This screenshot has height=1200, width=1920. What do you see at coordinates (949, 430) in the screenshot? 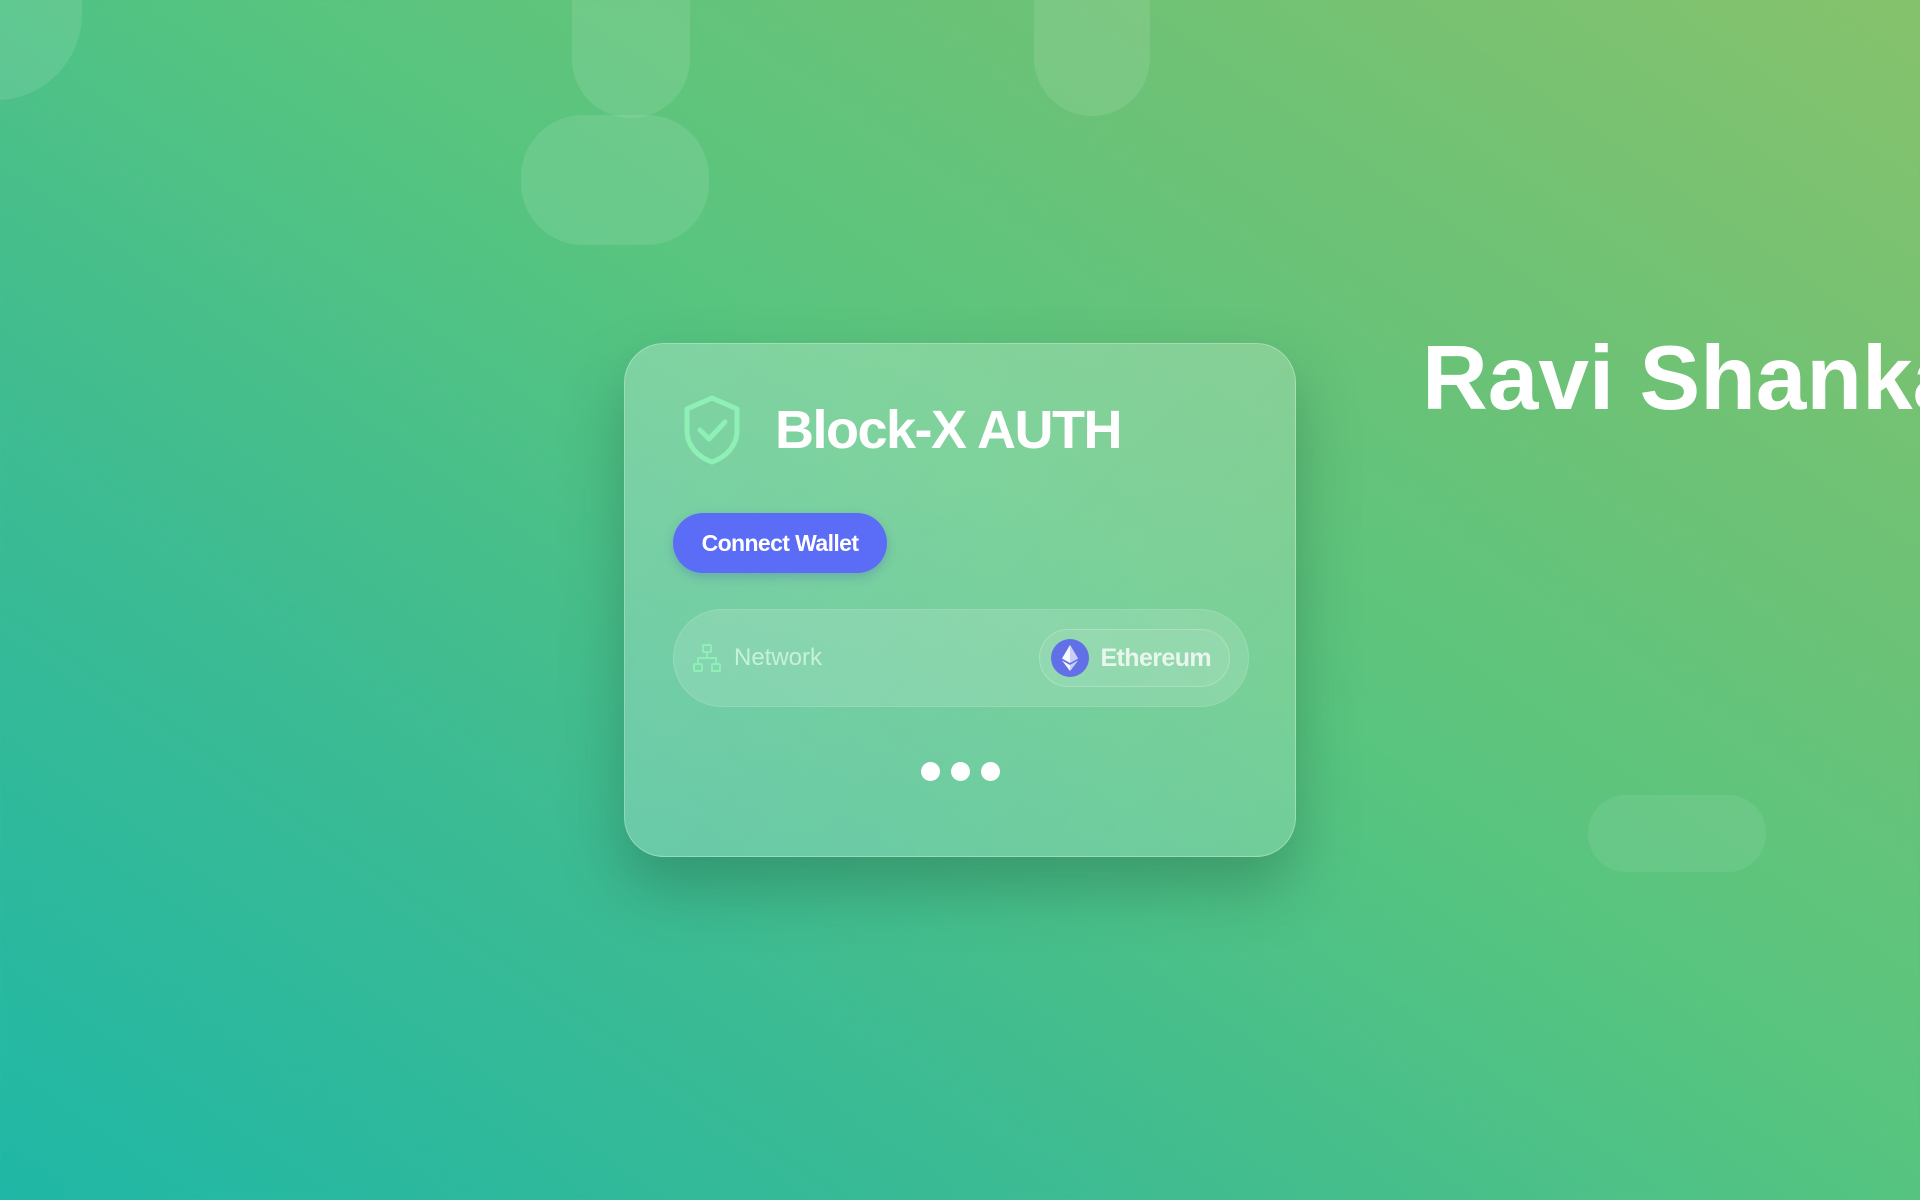
I see `app-title: Block-X AUTH` at bounding box center [949, 430].